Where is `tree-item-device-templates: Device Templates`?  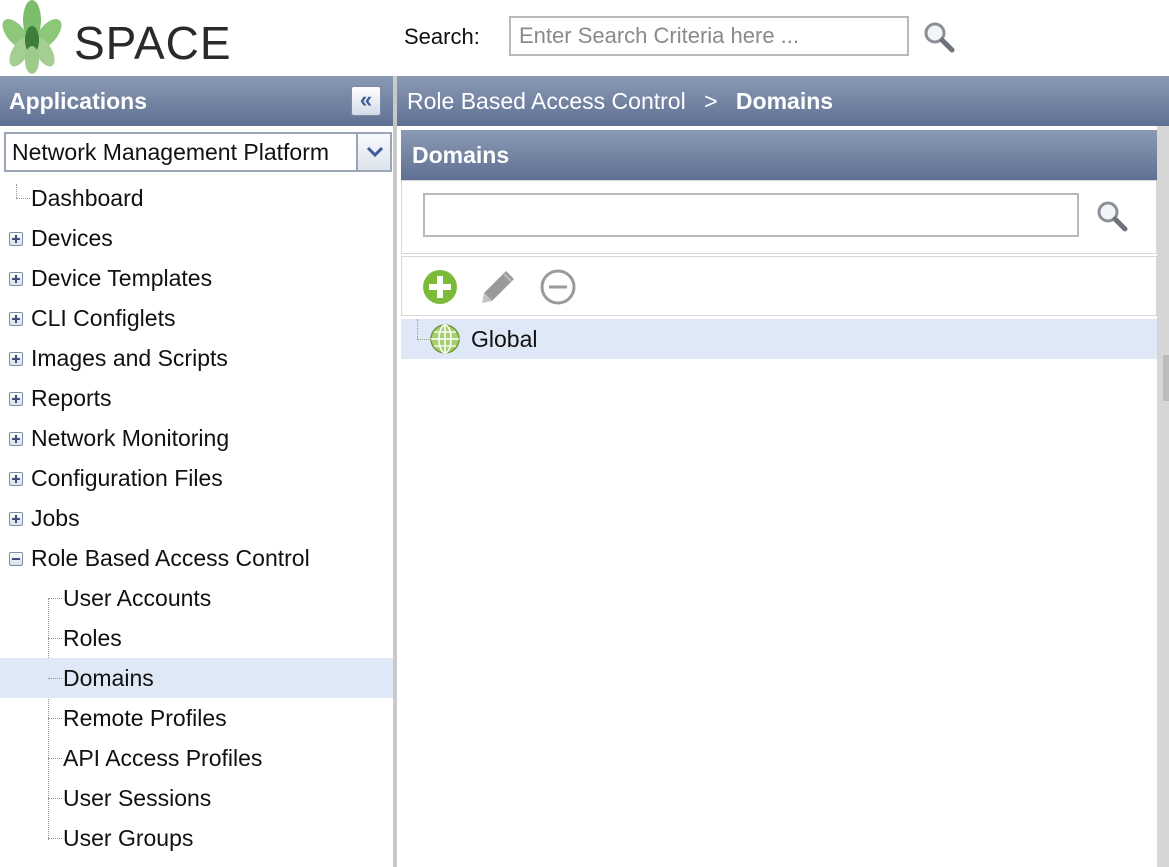 tree-item-device-templates: Device Templates is located at coordinates (196, 278).